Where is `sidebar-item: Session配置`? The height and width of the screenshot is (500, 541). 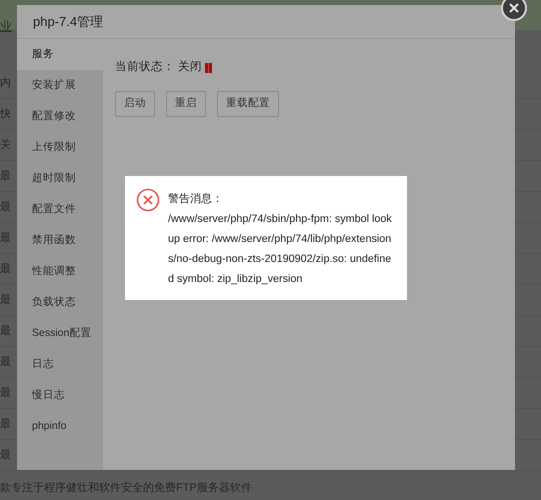
sidebar-item: Session配置 is located at coordinates (60, 333).